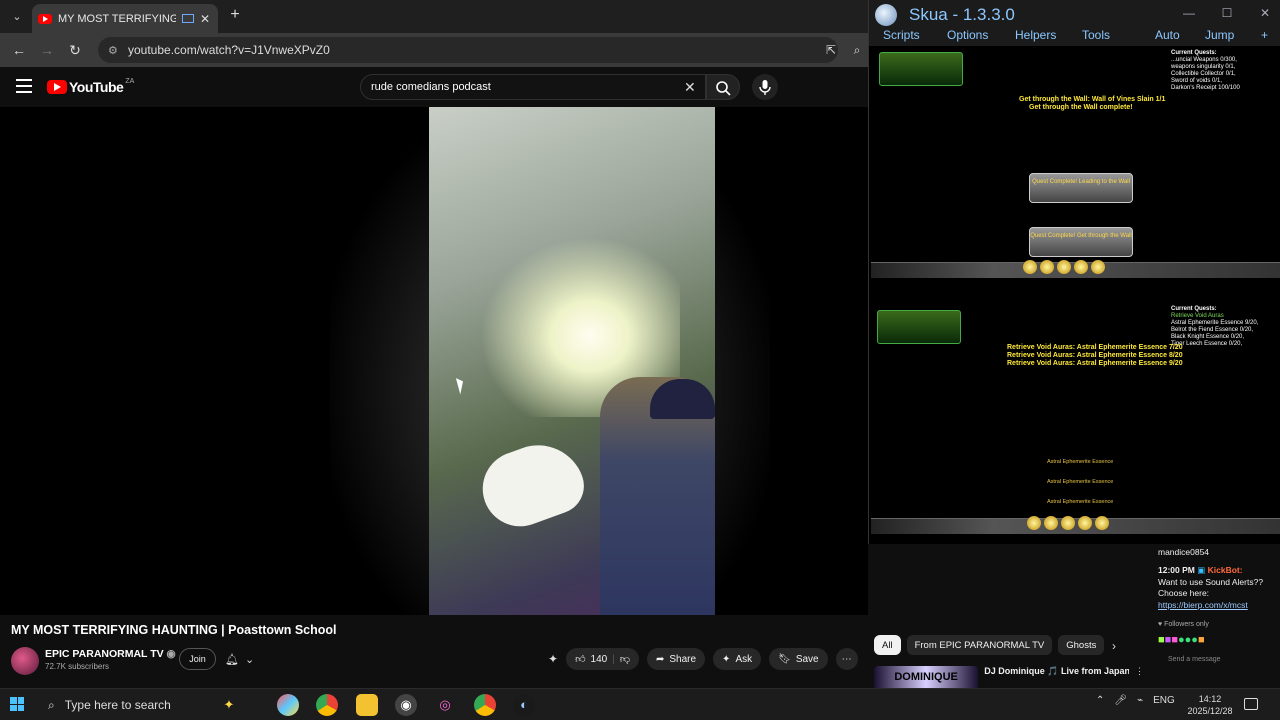 The height and width of the screenshot is (720, 1280). I want to click on voice-search-button, so click(765, 87).